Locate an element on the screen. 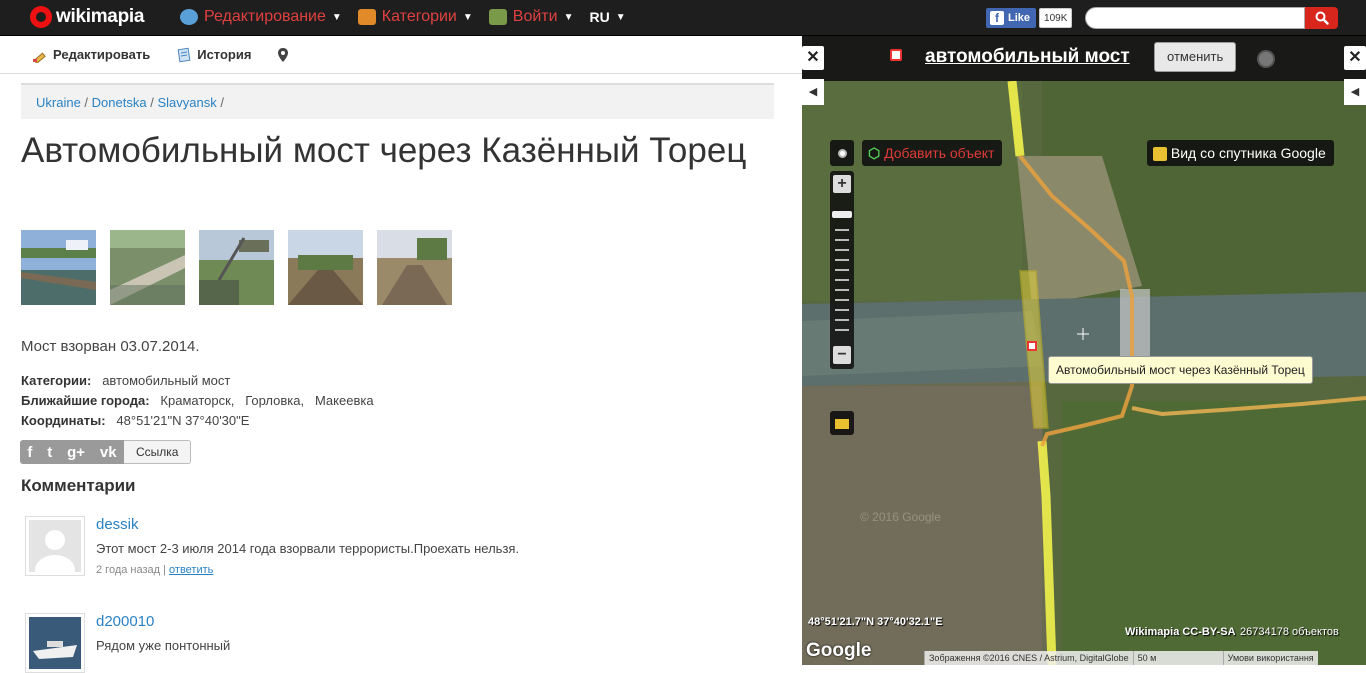  share-link-button: Ссылка is located at coordinates (158, 452).